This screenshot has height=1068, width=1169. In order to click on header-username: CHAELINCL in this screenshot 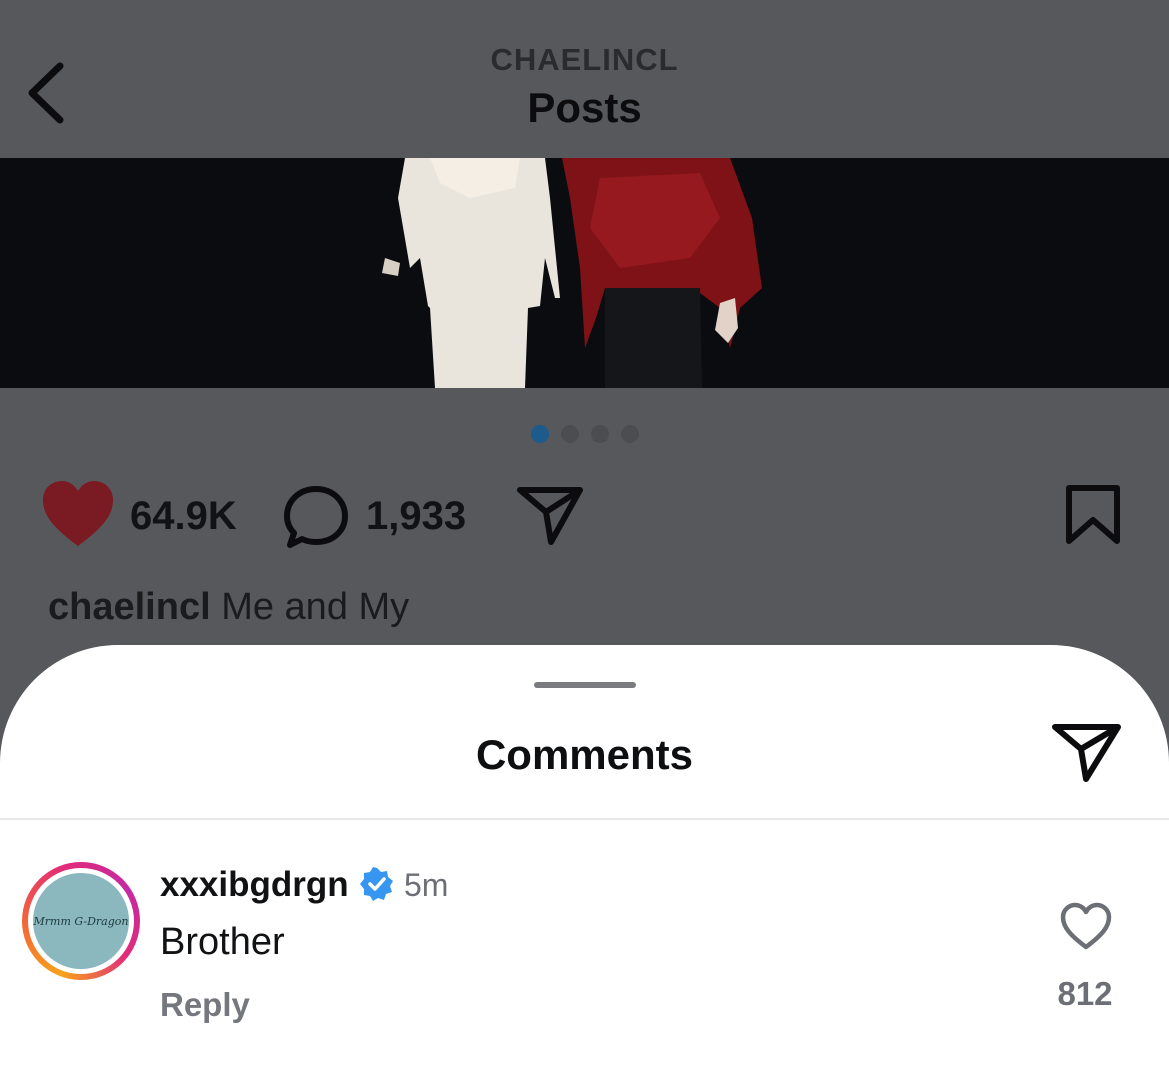, I will do `click(584, 59)`.